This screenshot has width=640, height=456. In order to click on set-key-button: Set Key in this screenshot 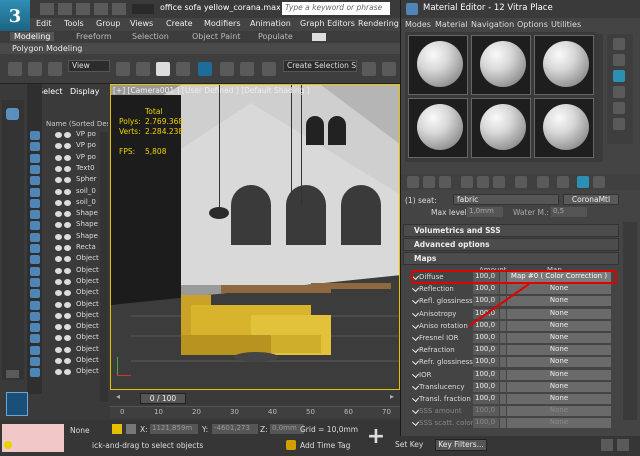, I will do `click(409, 444)`.